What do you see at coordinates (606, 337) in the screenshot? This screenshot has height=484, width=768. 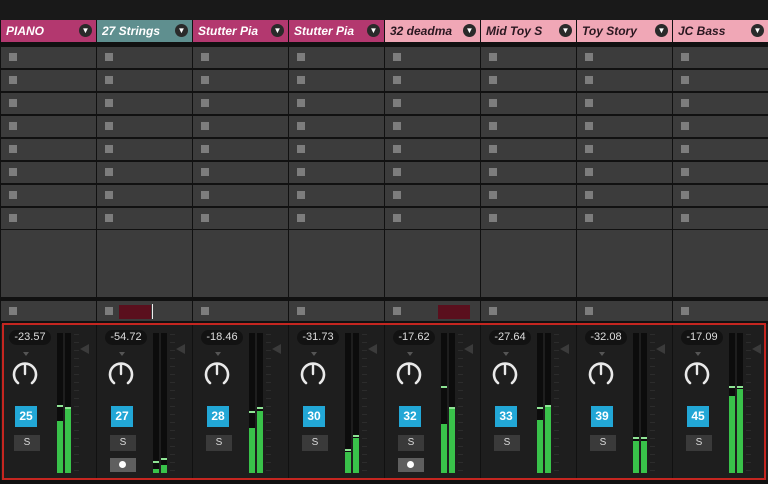 I see `volume-readout: -32.08` at bounding box center [606, 337].